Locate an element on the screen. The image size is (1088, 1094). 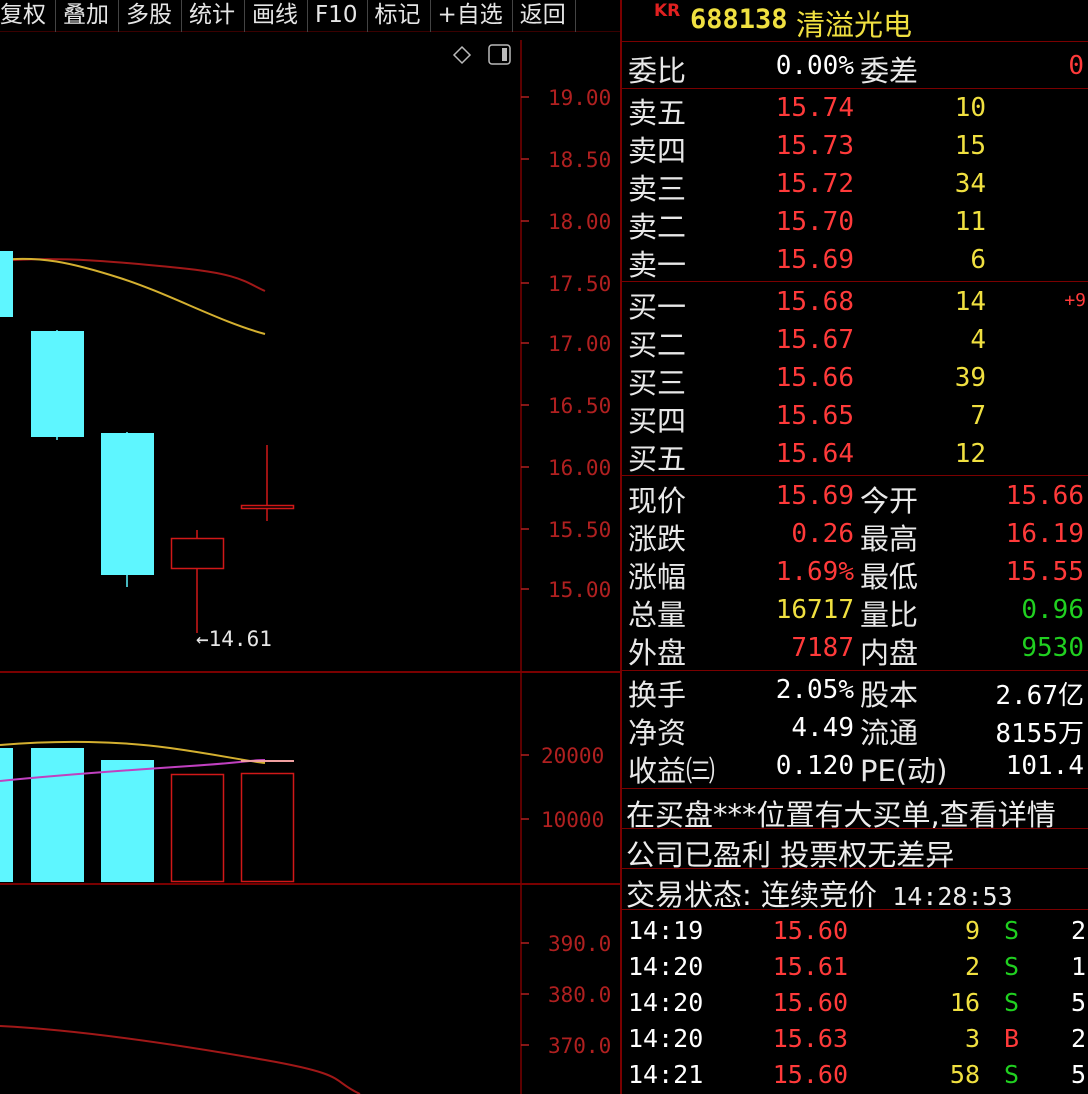
quote-row: 外盘 7187 内盘 9530 is located at coordinates (855, 650).